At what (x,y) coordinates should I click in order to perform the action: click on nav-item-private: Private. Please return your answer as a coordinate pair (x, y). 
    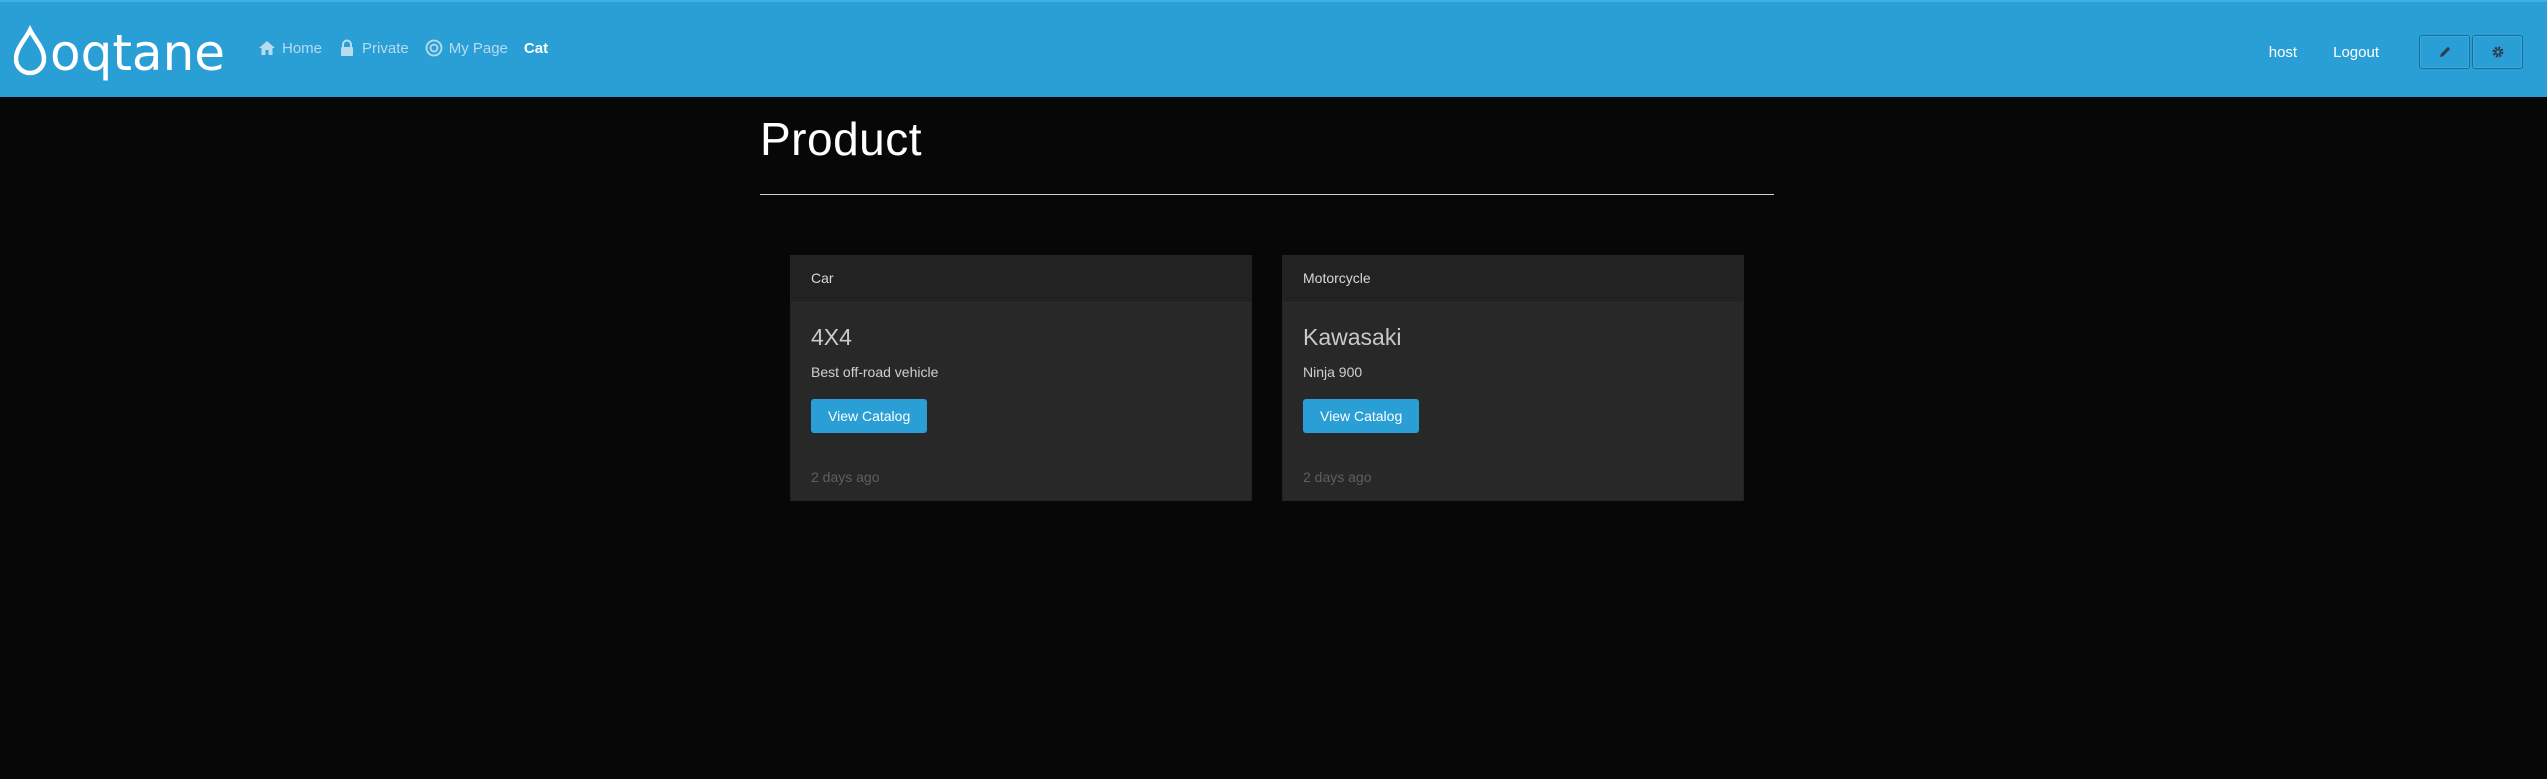
    Looking at the image, I should click on (373, 48).